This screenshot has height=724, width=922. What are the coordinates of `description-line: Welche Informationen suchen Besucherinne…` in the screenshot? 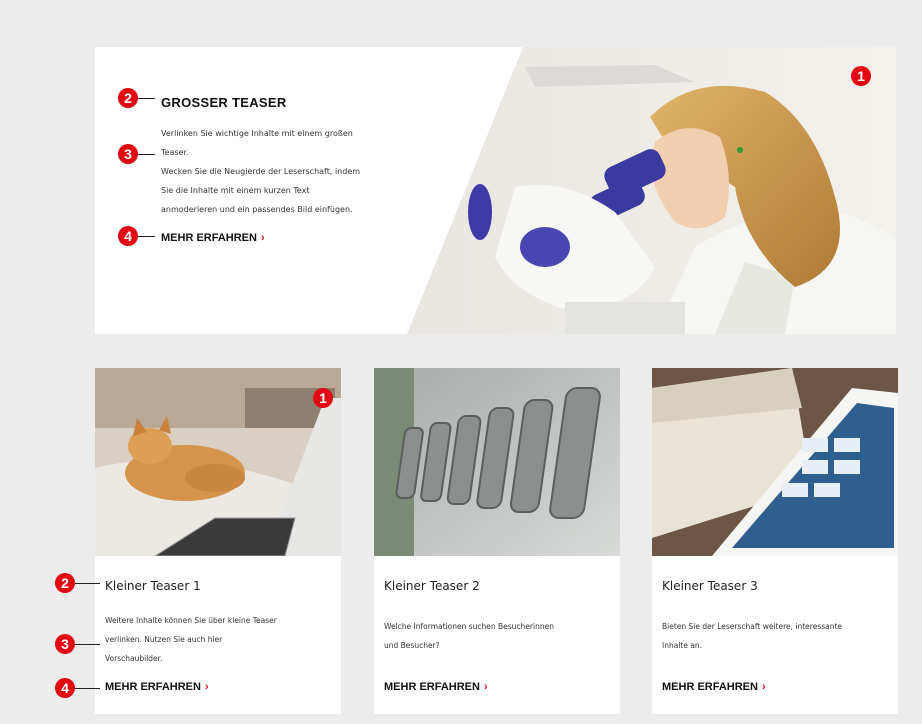 It's located at (469, 626).